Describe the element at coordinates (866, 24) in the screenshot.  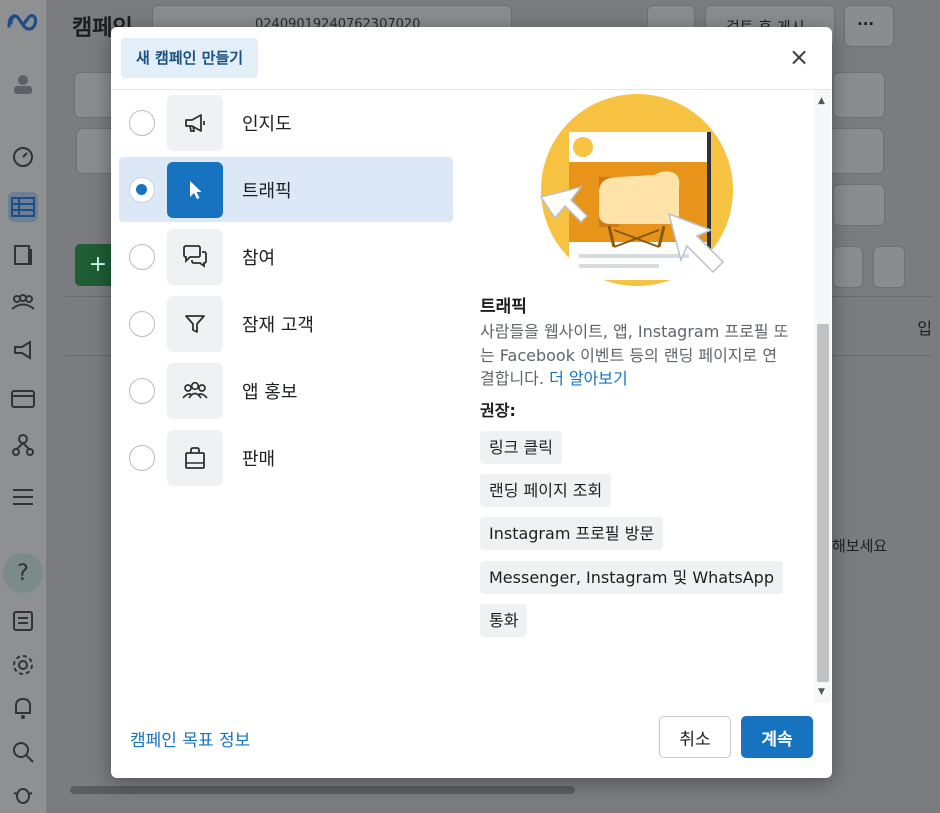
I see `more-options-label: ···` at that location.